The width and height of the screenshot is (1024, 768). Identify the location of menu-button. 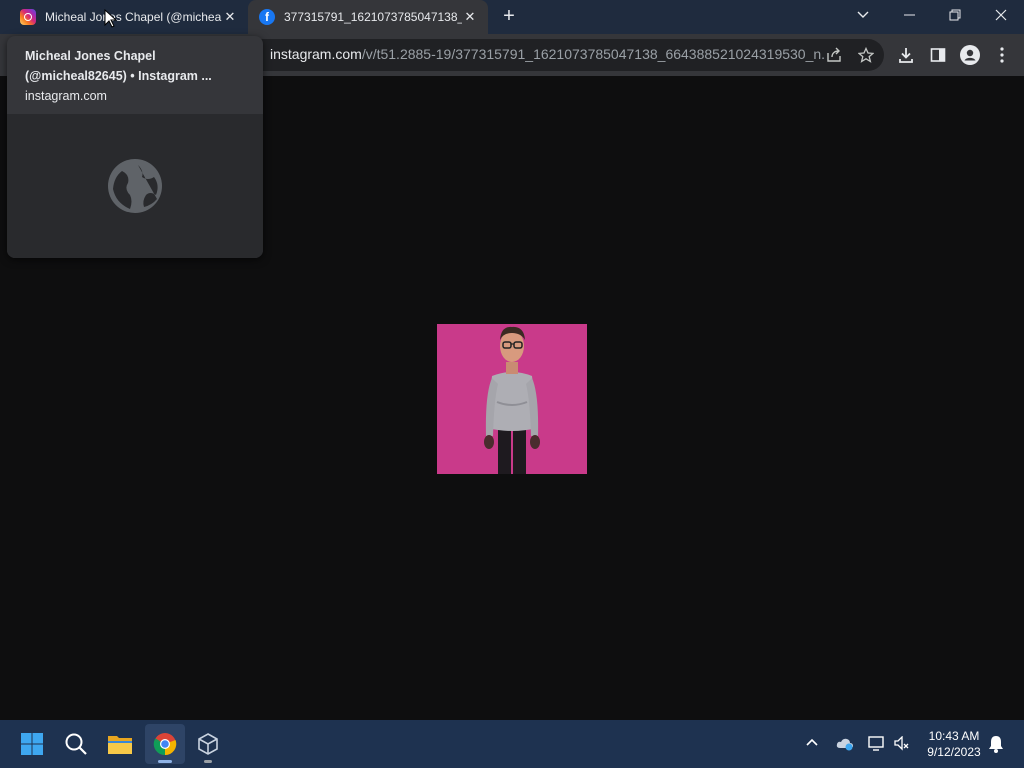
(1002, 55).